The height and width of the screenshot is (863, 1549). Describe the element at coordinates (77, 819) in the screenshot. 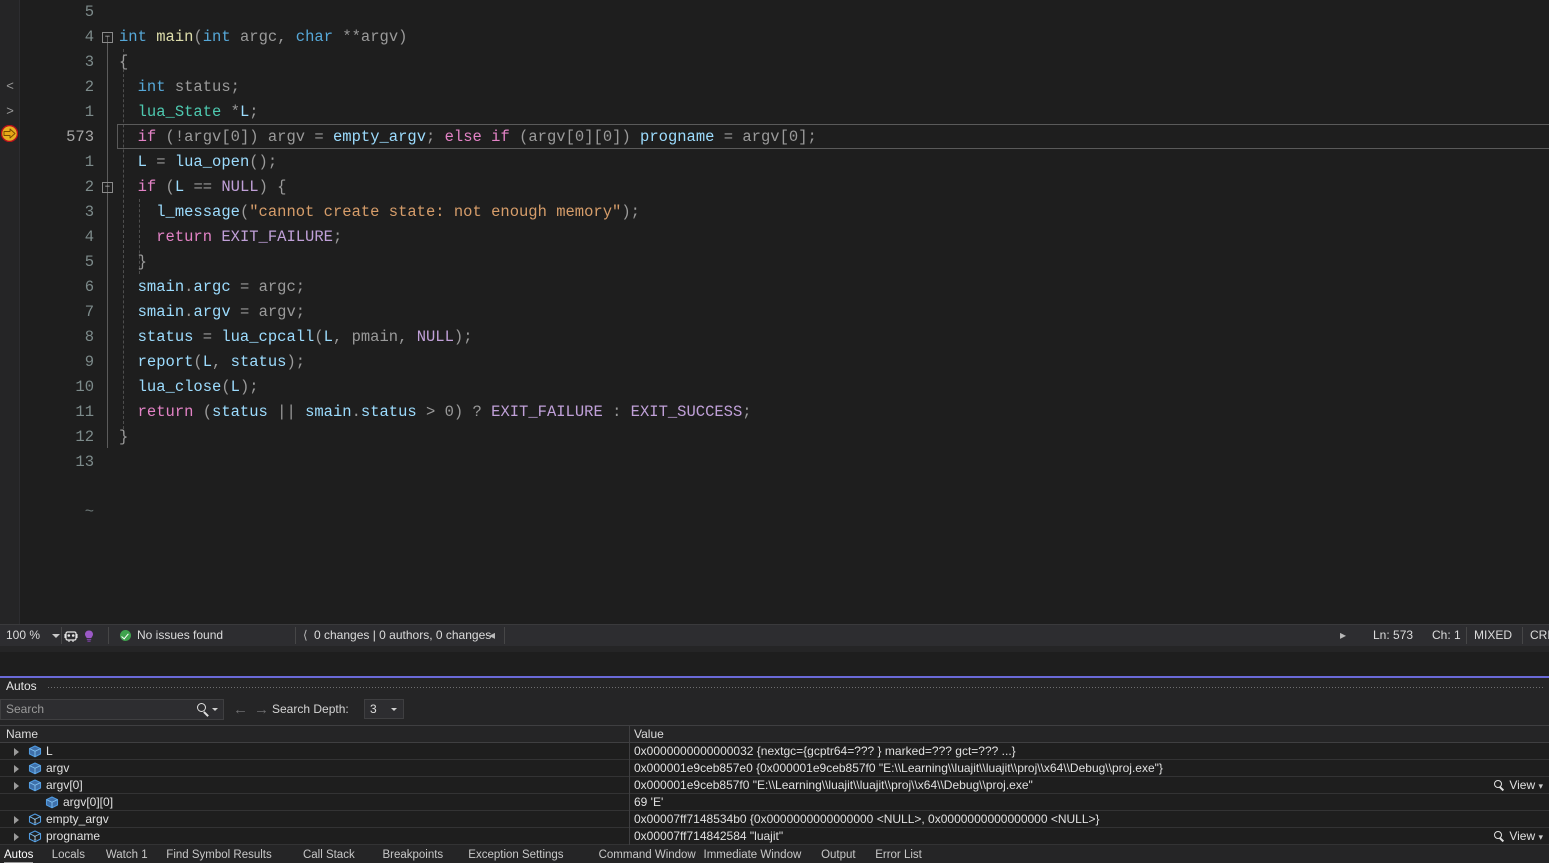

I see `variable-name: empty_argv` at that location.